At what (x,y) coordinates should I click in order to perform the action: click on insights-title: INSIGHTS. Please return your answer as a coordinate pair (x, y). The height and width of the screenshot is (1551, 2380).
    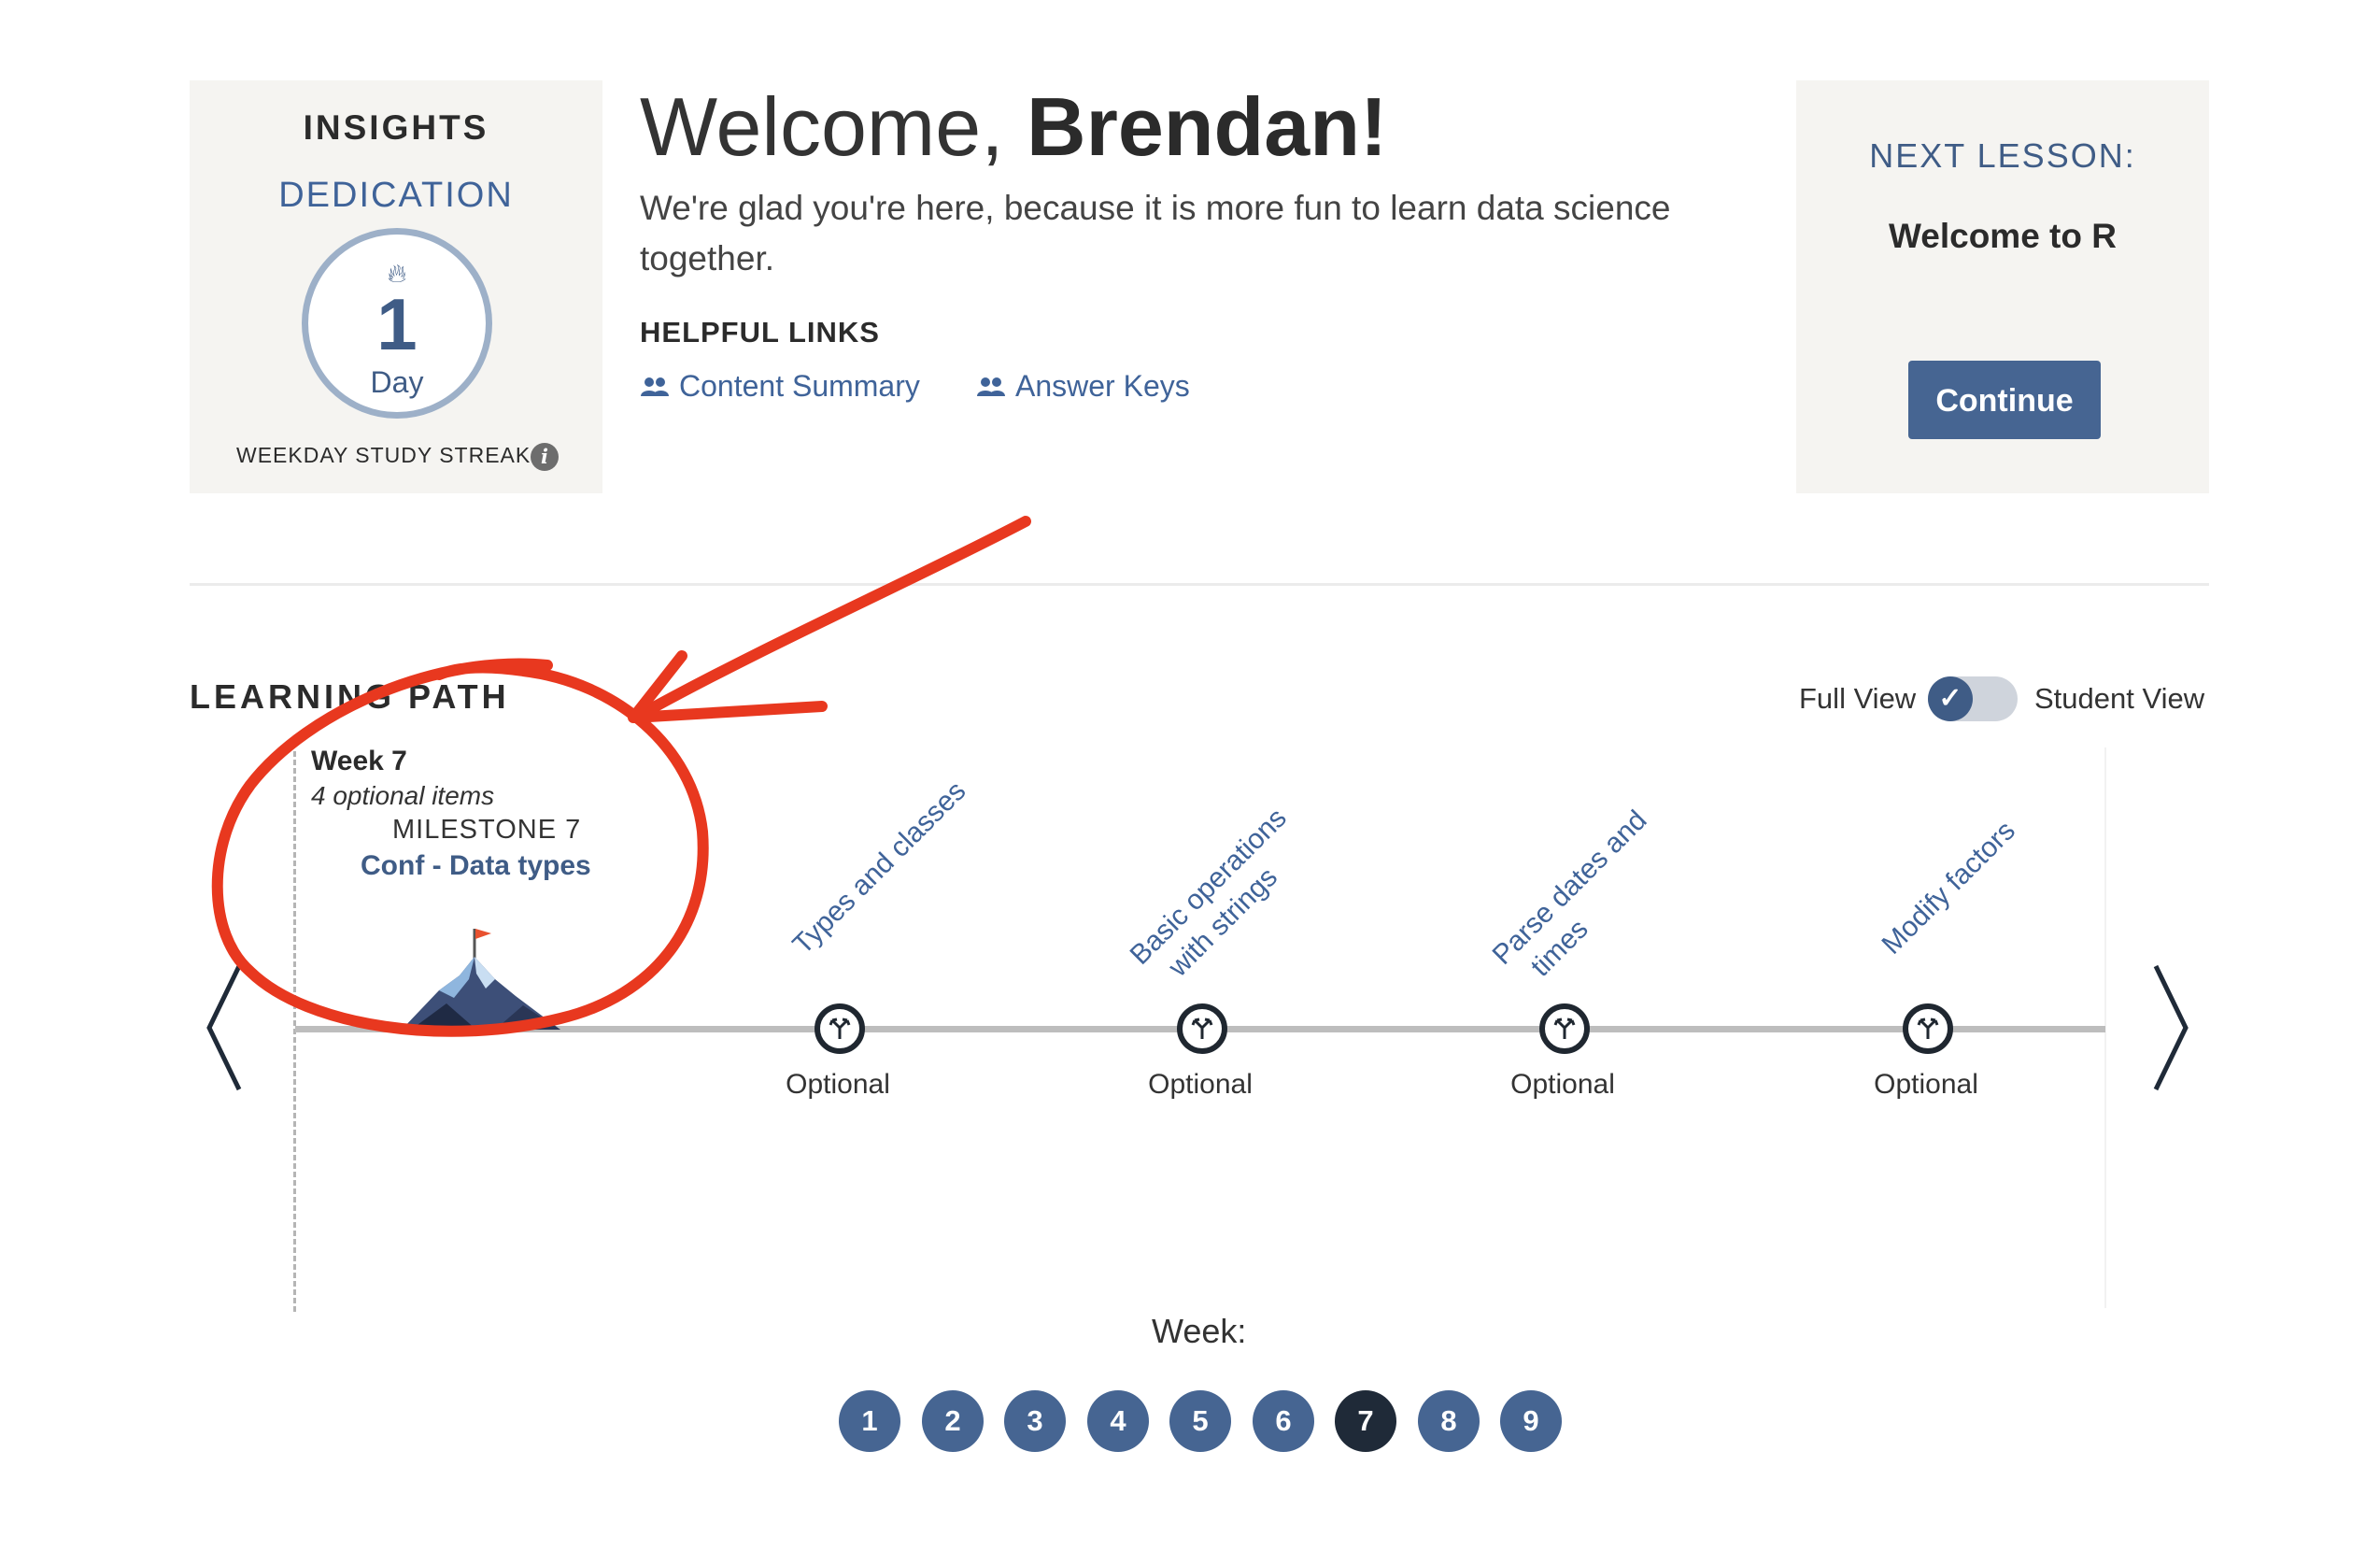
    Looking at the image, I should click on (396, 128).